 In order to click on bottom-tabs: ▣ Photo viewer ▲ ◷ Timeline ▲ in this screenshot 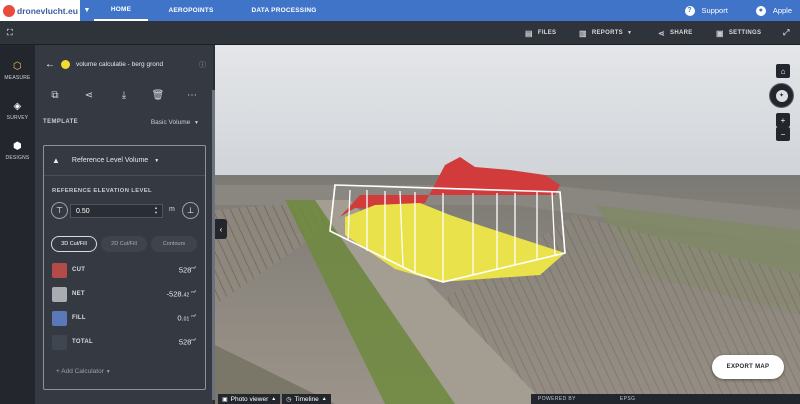, I will do `click(275, 399)`.